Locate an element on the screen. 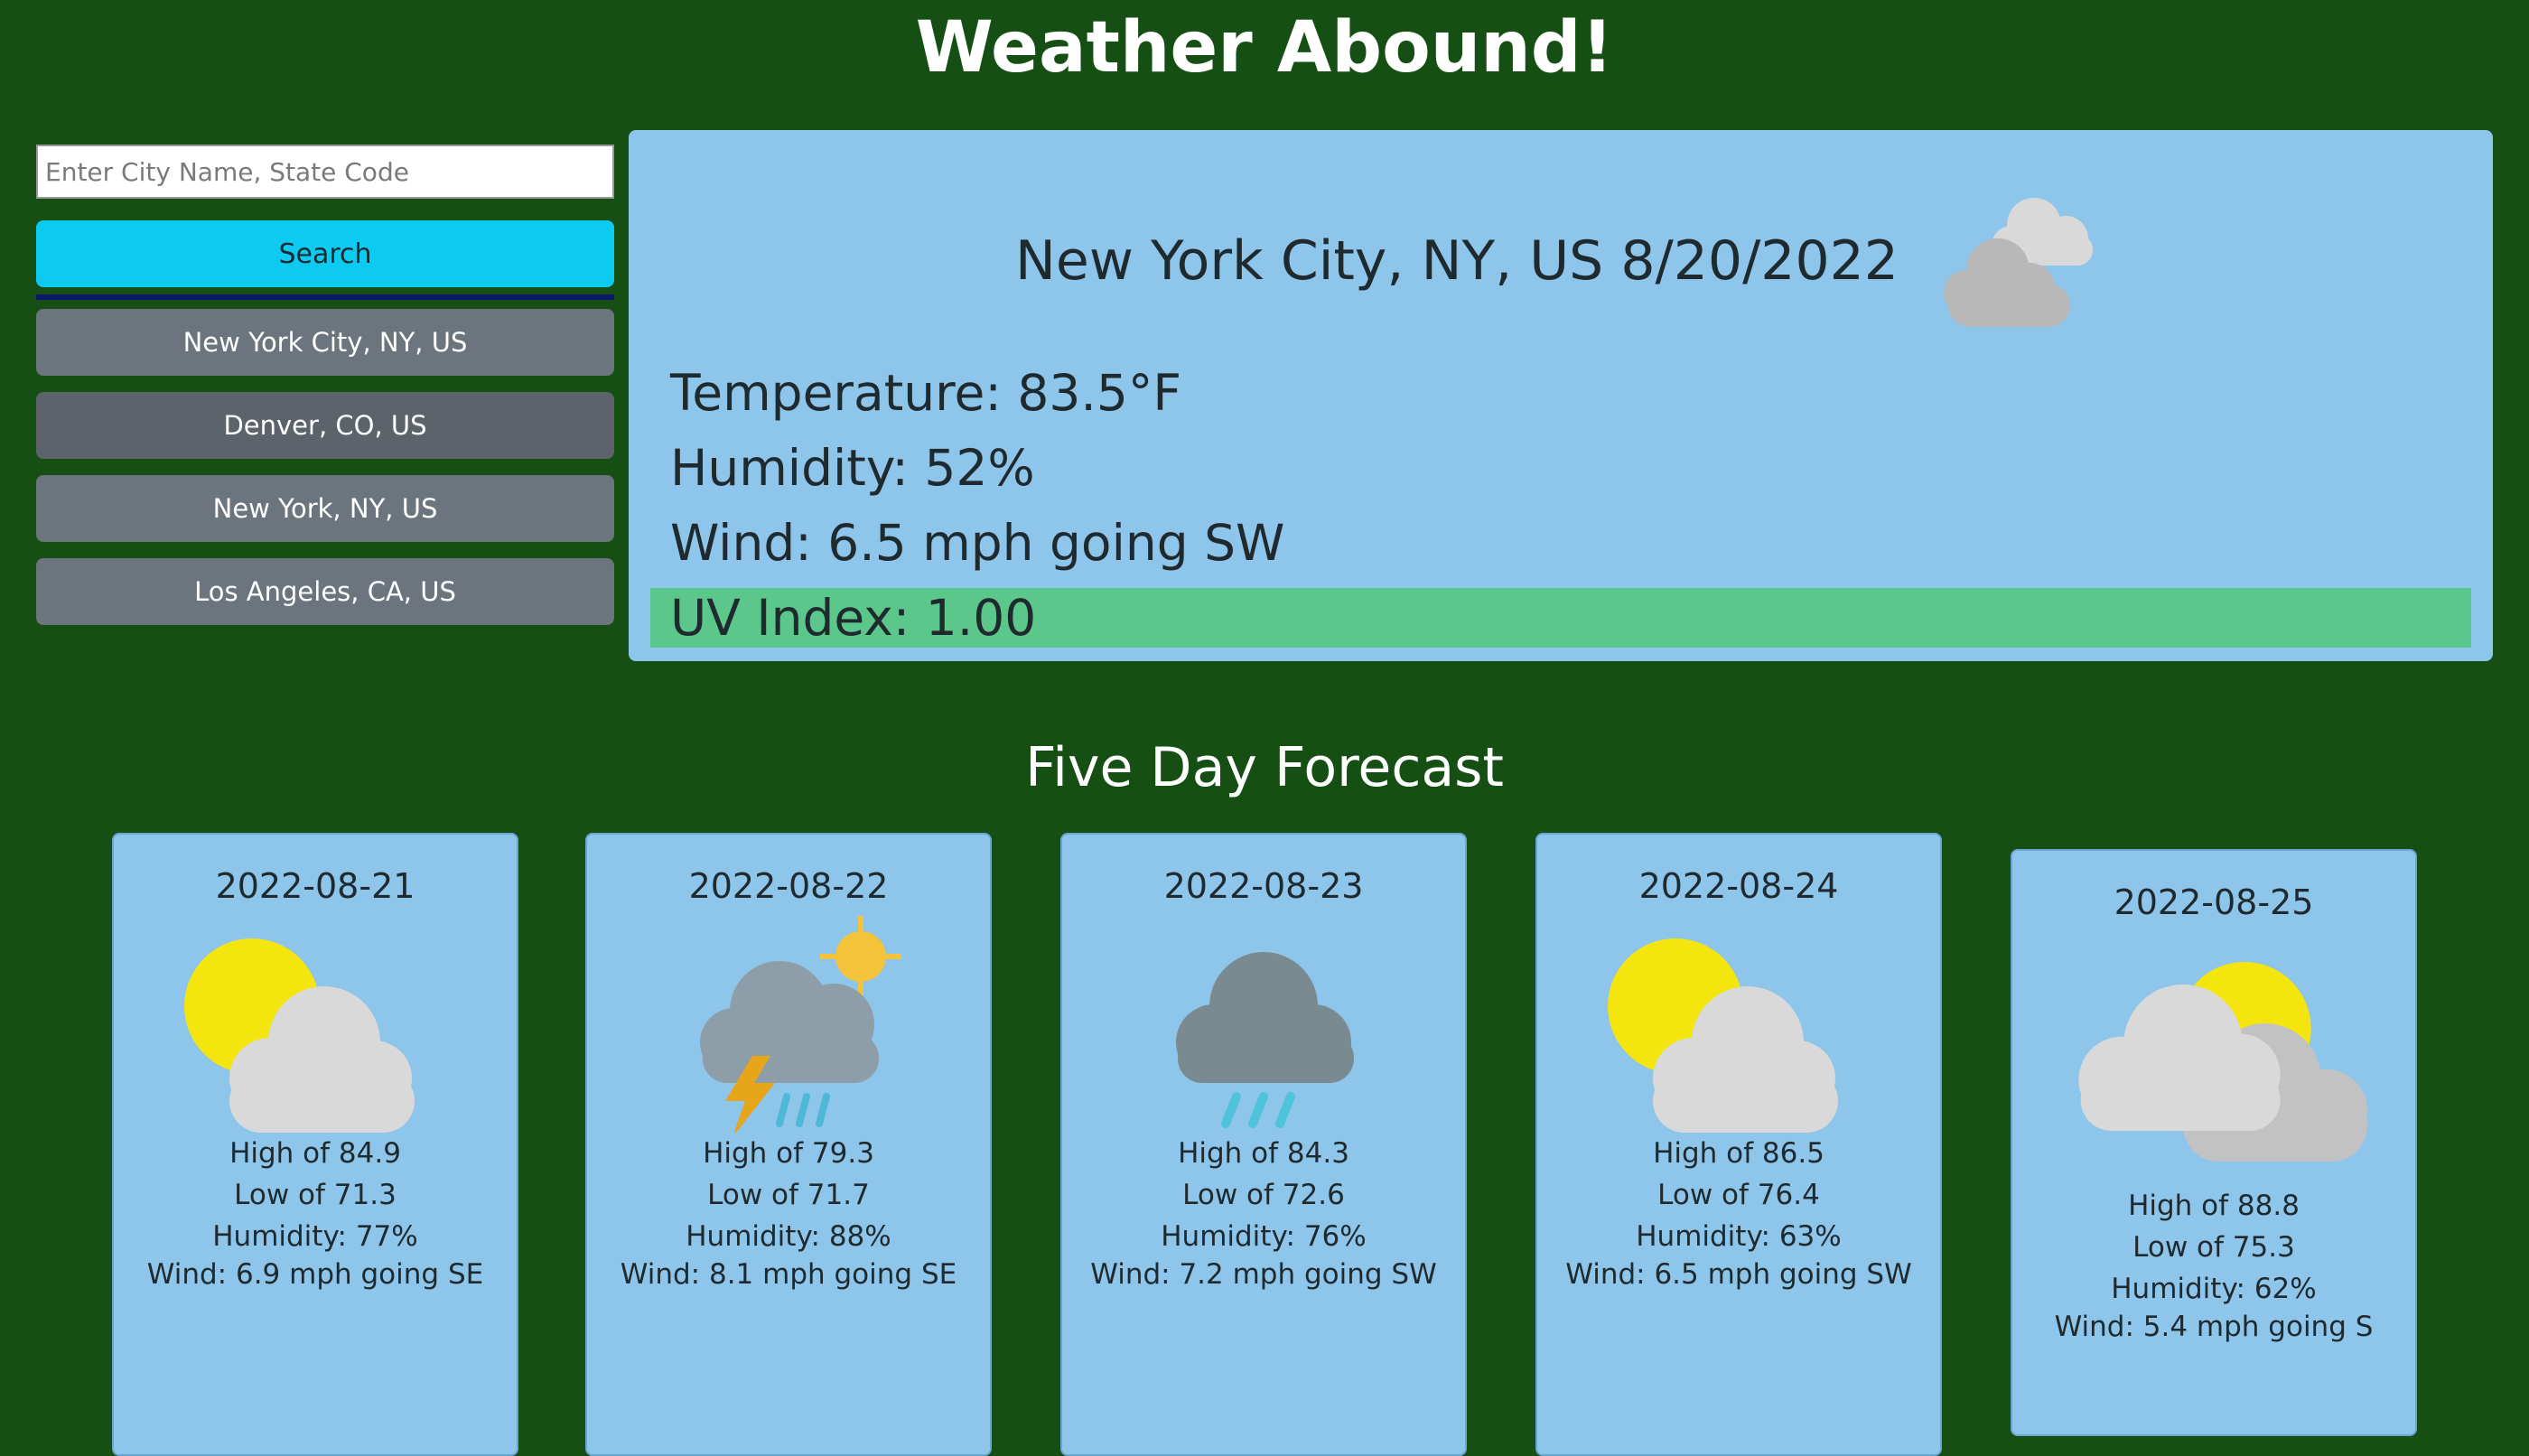 The width and height of the screenshot is (2529, 1456). history-button-los-angeles: Los Angeles, CA, US is located at coordinates (325, 591).